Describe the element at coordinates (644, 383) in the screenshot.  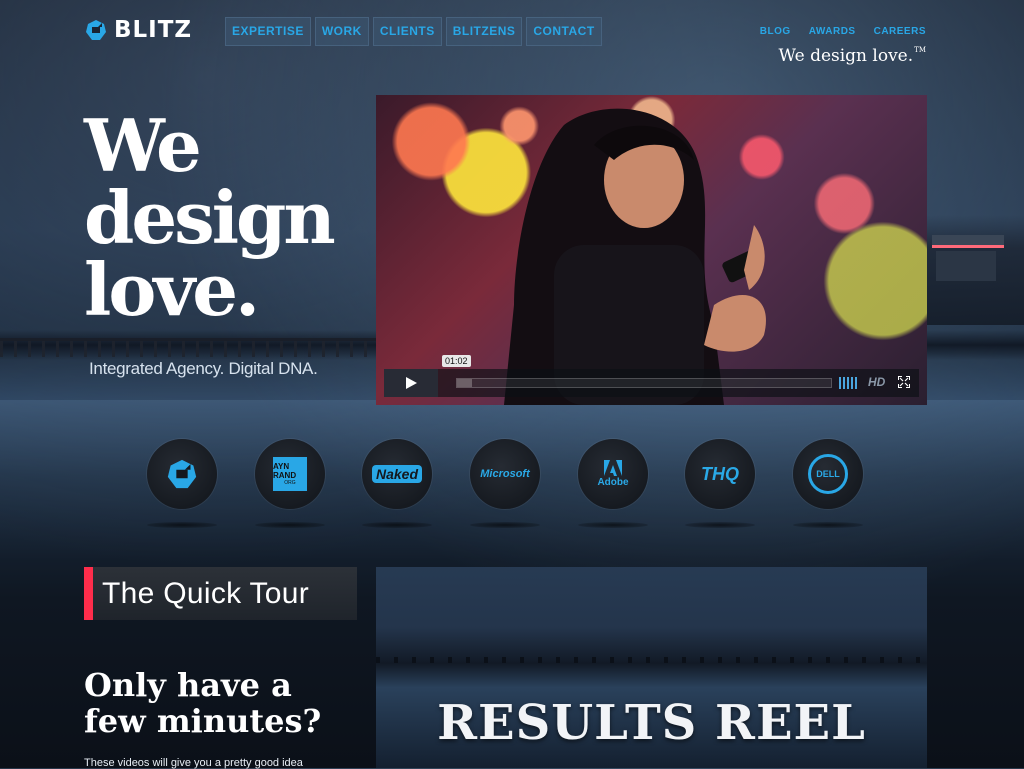
I see `video-scrubber` at that location.